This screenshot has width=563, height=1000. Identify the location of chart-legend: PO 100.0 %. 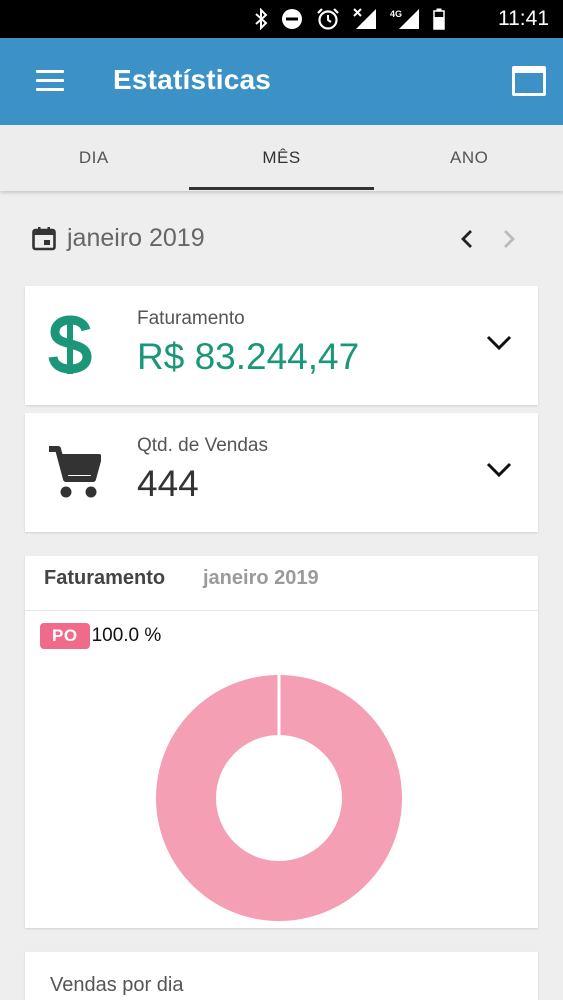
(100, 636).